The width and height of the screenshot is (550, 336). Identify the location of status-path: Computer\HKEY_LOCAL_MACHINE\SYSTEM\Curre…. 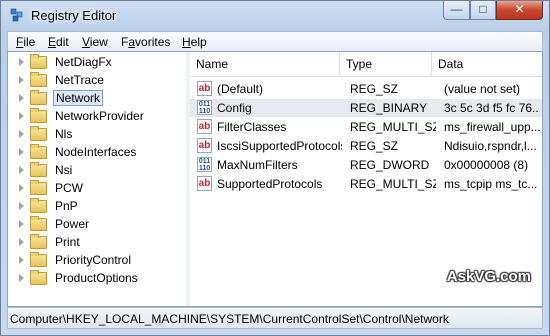
(229, 319).